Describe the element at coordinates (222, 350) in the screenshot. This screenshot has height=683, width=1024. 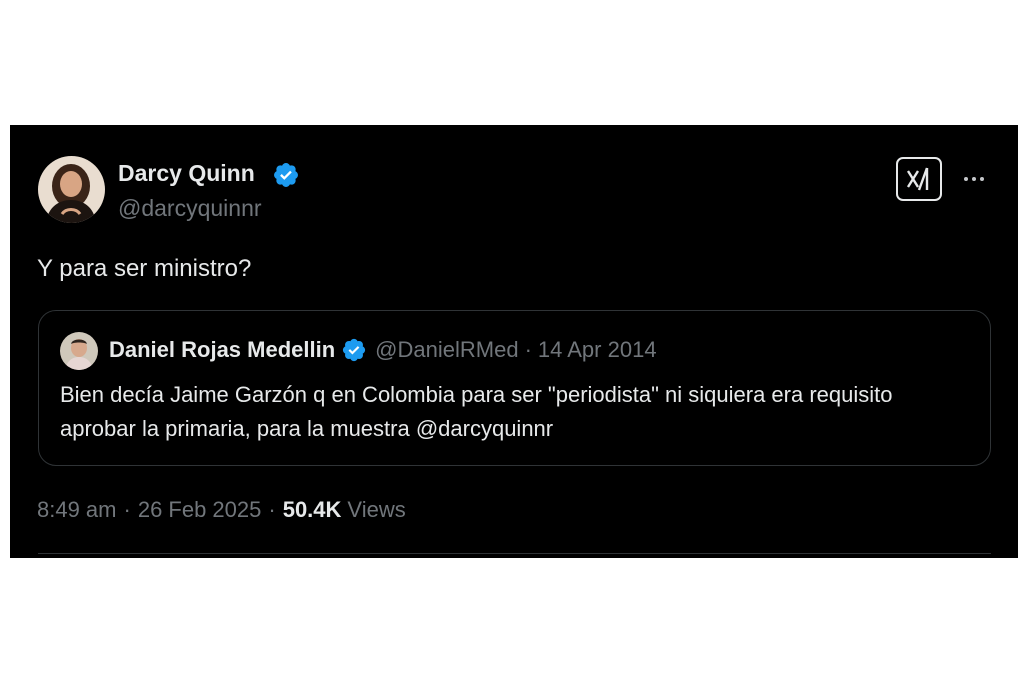
I see `quote-author-name: Daniel Rojas Medellin` at that location.